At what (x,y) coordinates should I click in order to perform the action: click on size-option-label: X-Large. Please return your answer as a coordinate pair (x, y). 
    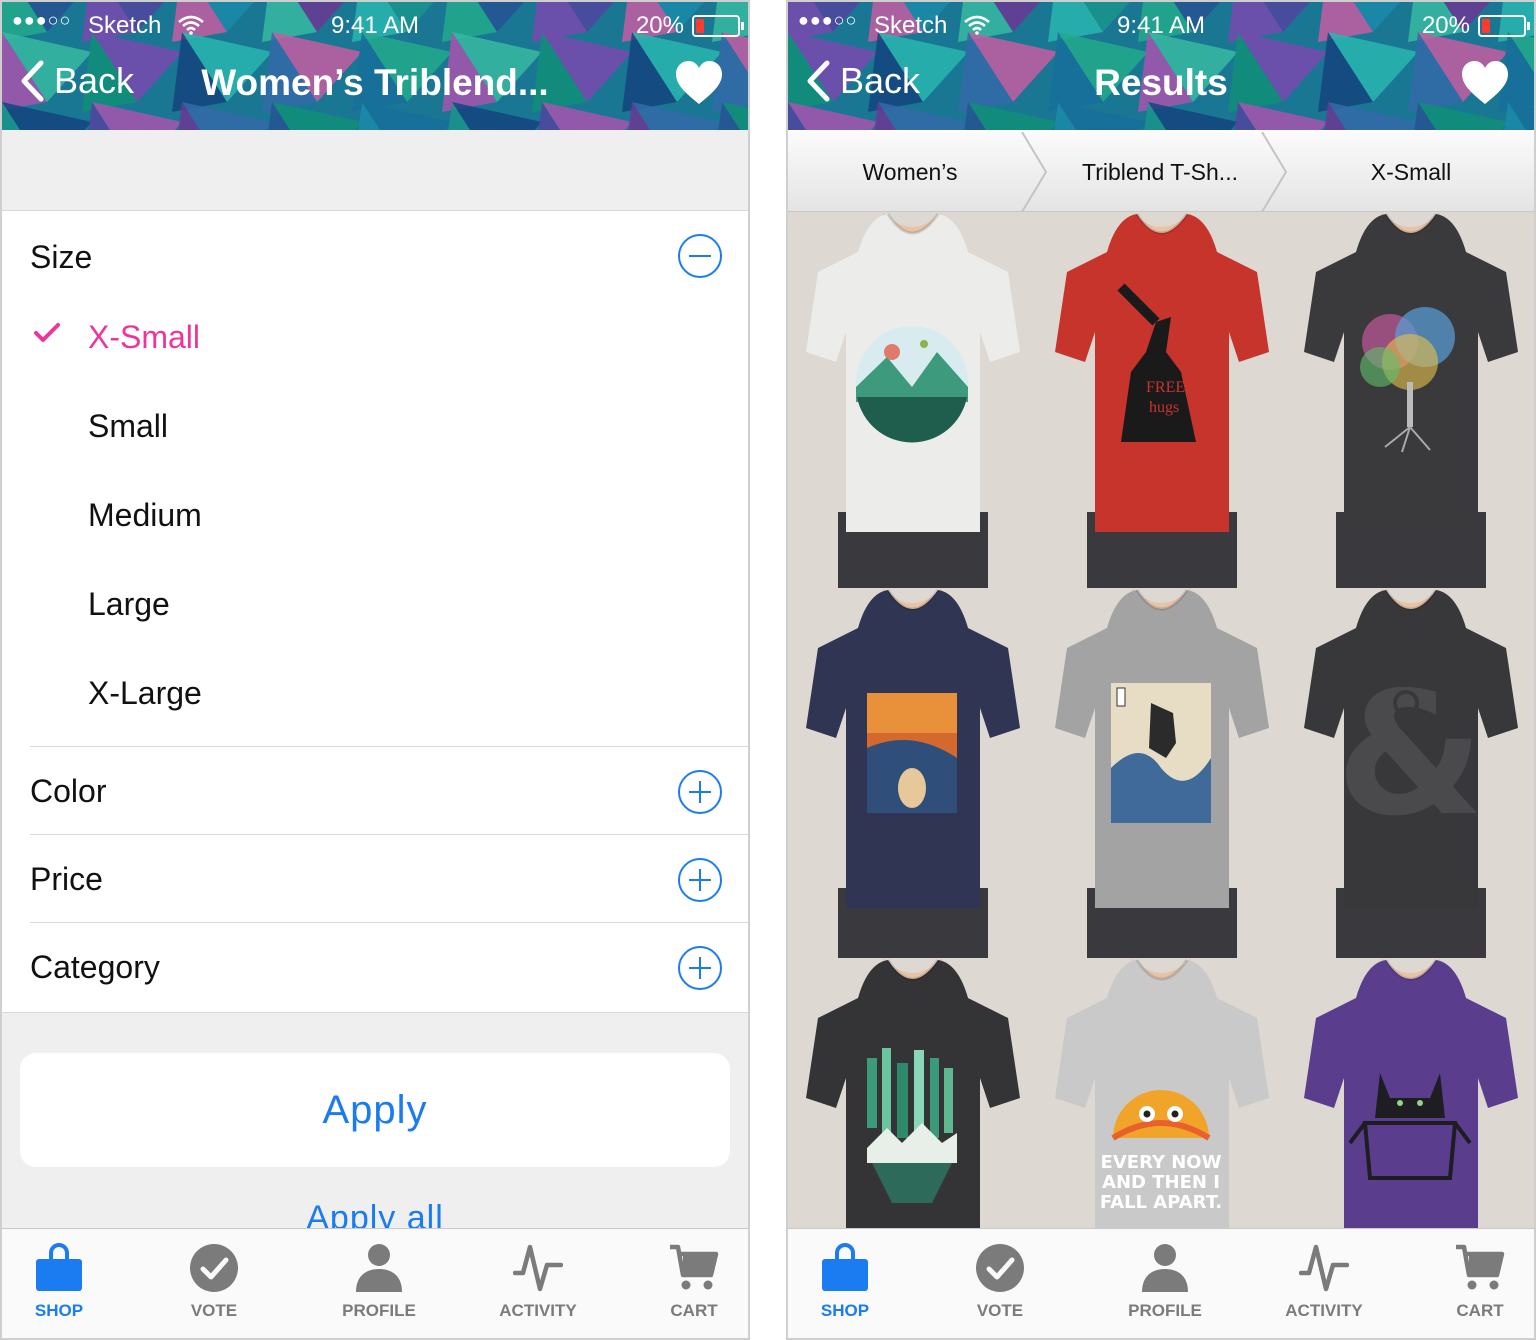
    Looking at the image, I should click on (145, 693).